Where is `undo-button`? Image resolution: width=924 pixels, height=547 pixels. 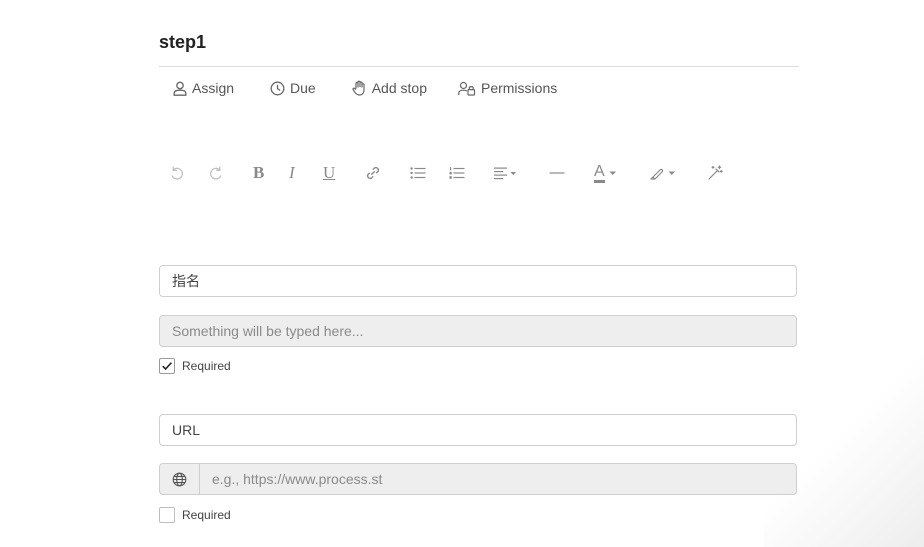
undo-button is located at coordinates (177, 173).